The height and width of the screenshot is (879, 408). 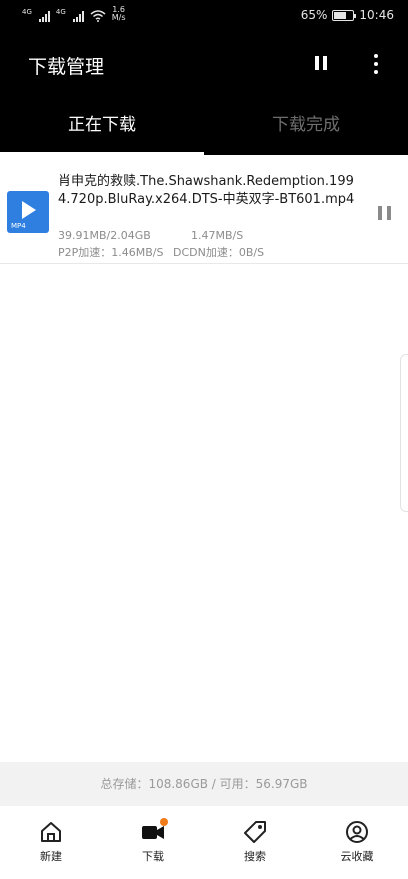 I want to click on tab-bar: 正在下载 下载完成, so click(x=204, y=127).